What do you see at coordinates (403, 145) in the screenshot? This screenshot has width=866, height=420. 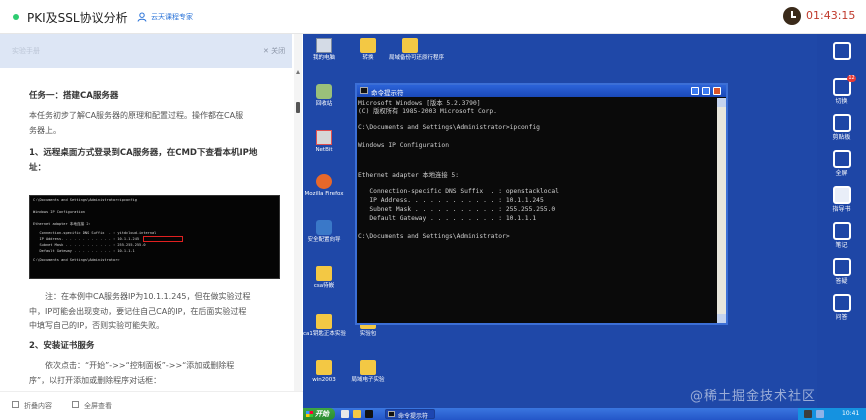 I see `cmd-line: Windows IP Configuration` at bounding box center [403, 145].